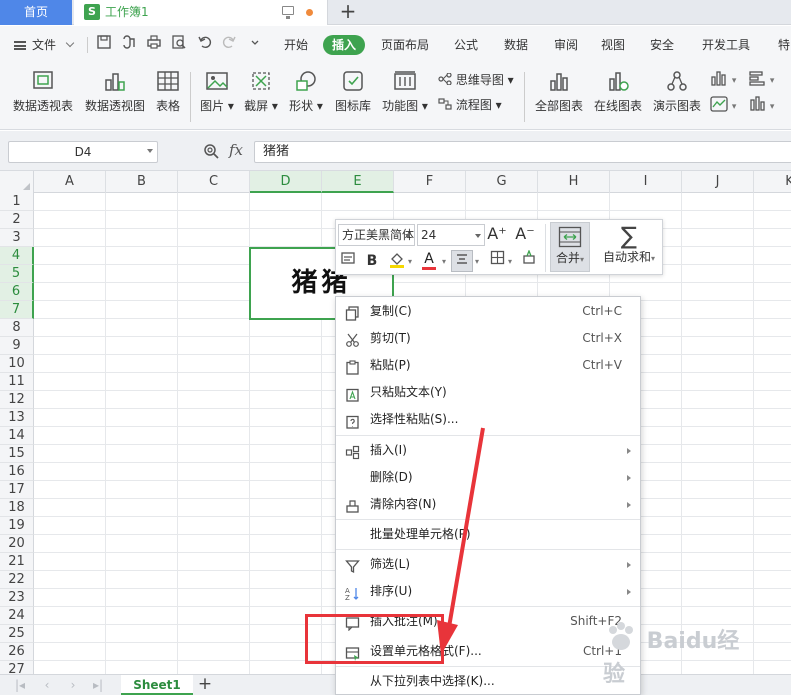  I want to click on arrow-head, so click(447, 637).